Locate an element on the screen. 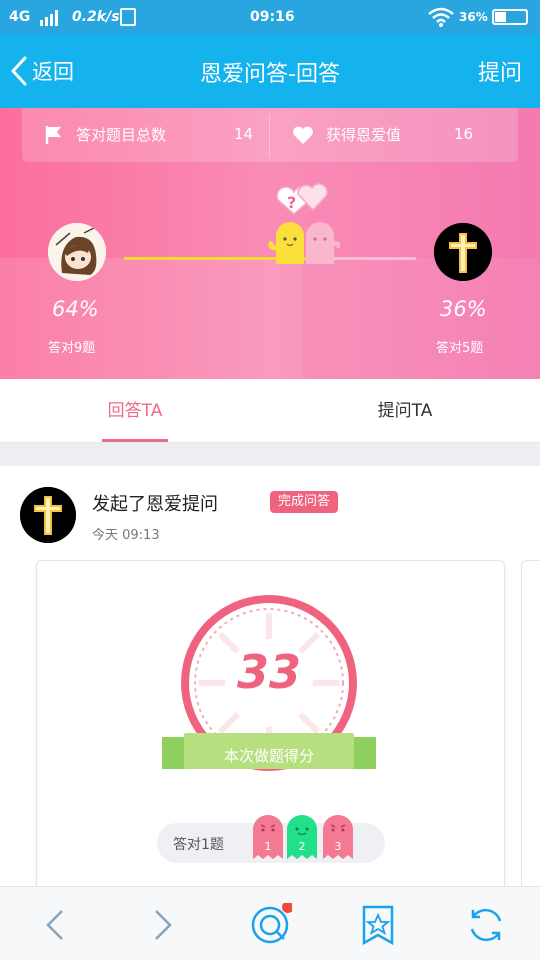  refresh-icon is located at coordinates (486, 925).